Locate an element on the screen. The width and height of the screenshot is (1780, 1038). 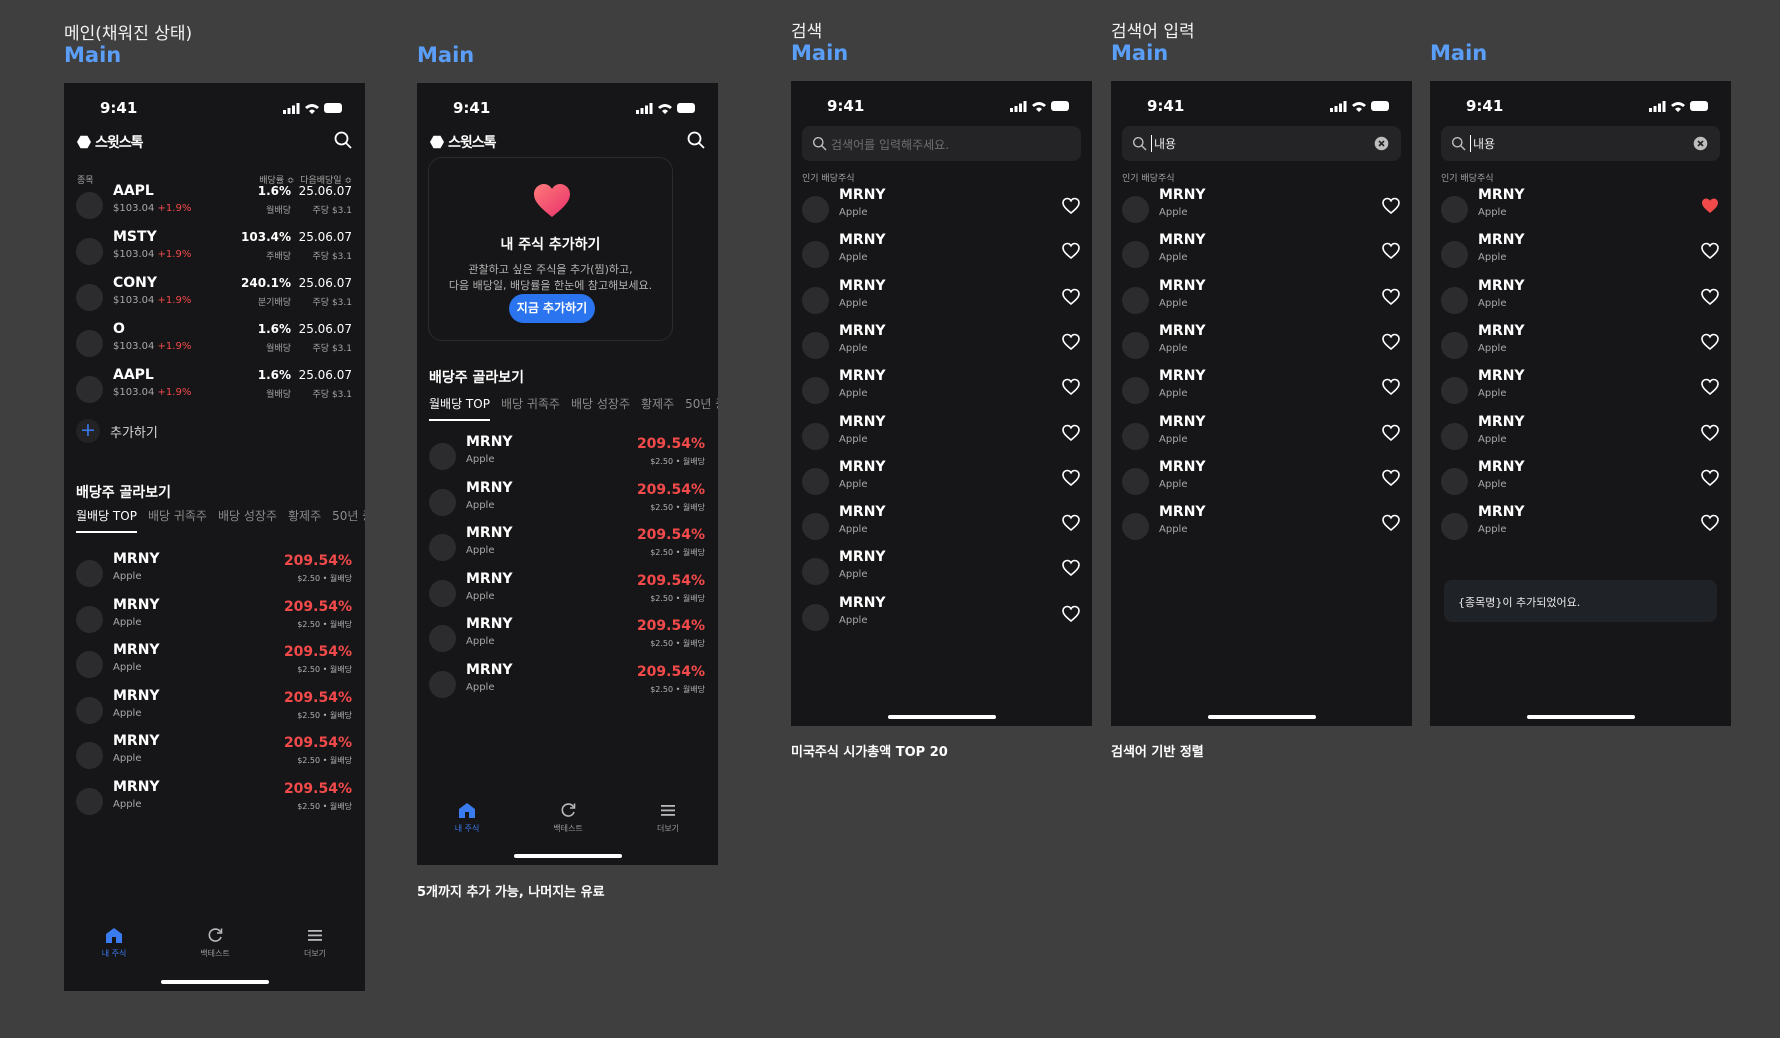
watchlist-row: O $103.04 +1.9% 1.6% 월배당 25.06.07 주당 $3.1 is located at coordinates (214, 345).